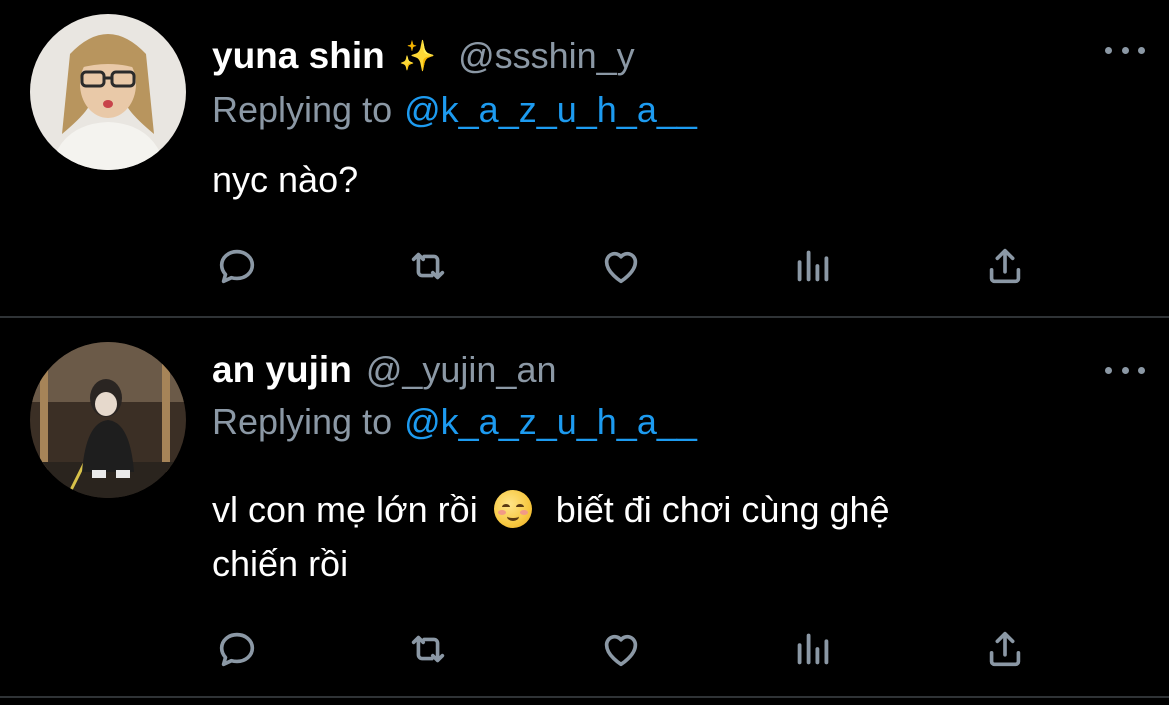  What do you see at coordinates (461, 370) in the screenshot?
I see `user-handle: @_yujin_an` at bounding box center [461, 370].